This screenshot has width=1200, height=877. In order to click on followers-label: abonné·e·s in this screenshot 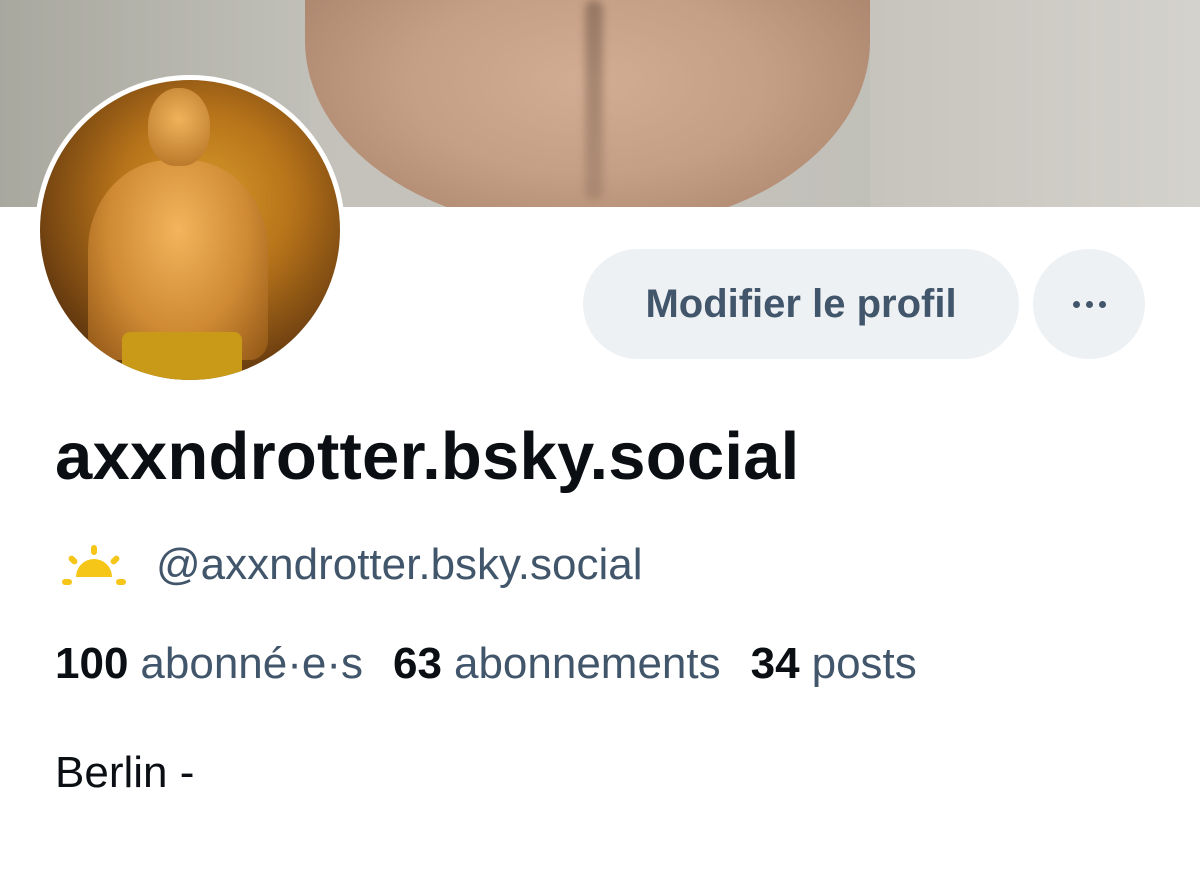, I will do `click(252, 663)`.